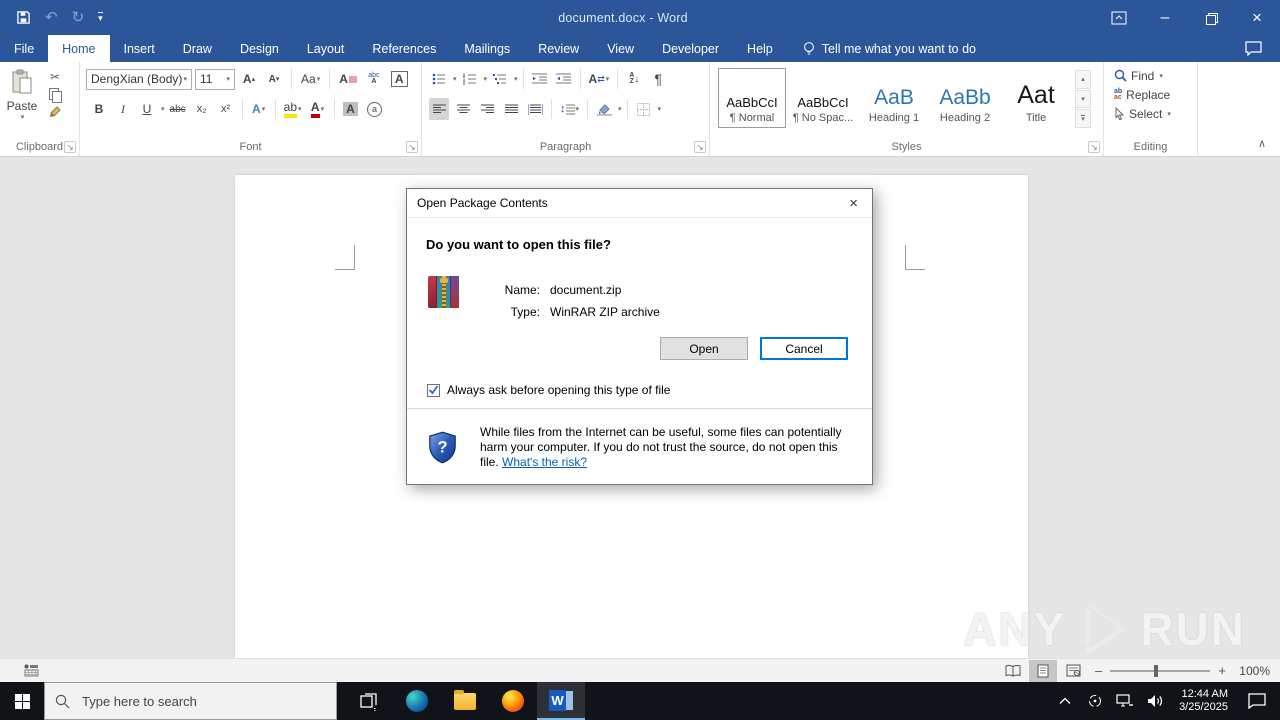 This screenshot has width=1280, height=720. What do you see at coordinates (404, 48) in the screenshot?
I see `tab-references: References` at bounding box center [404, 48].